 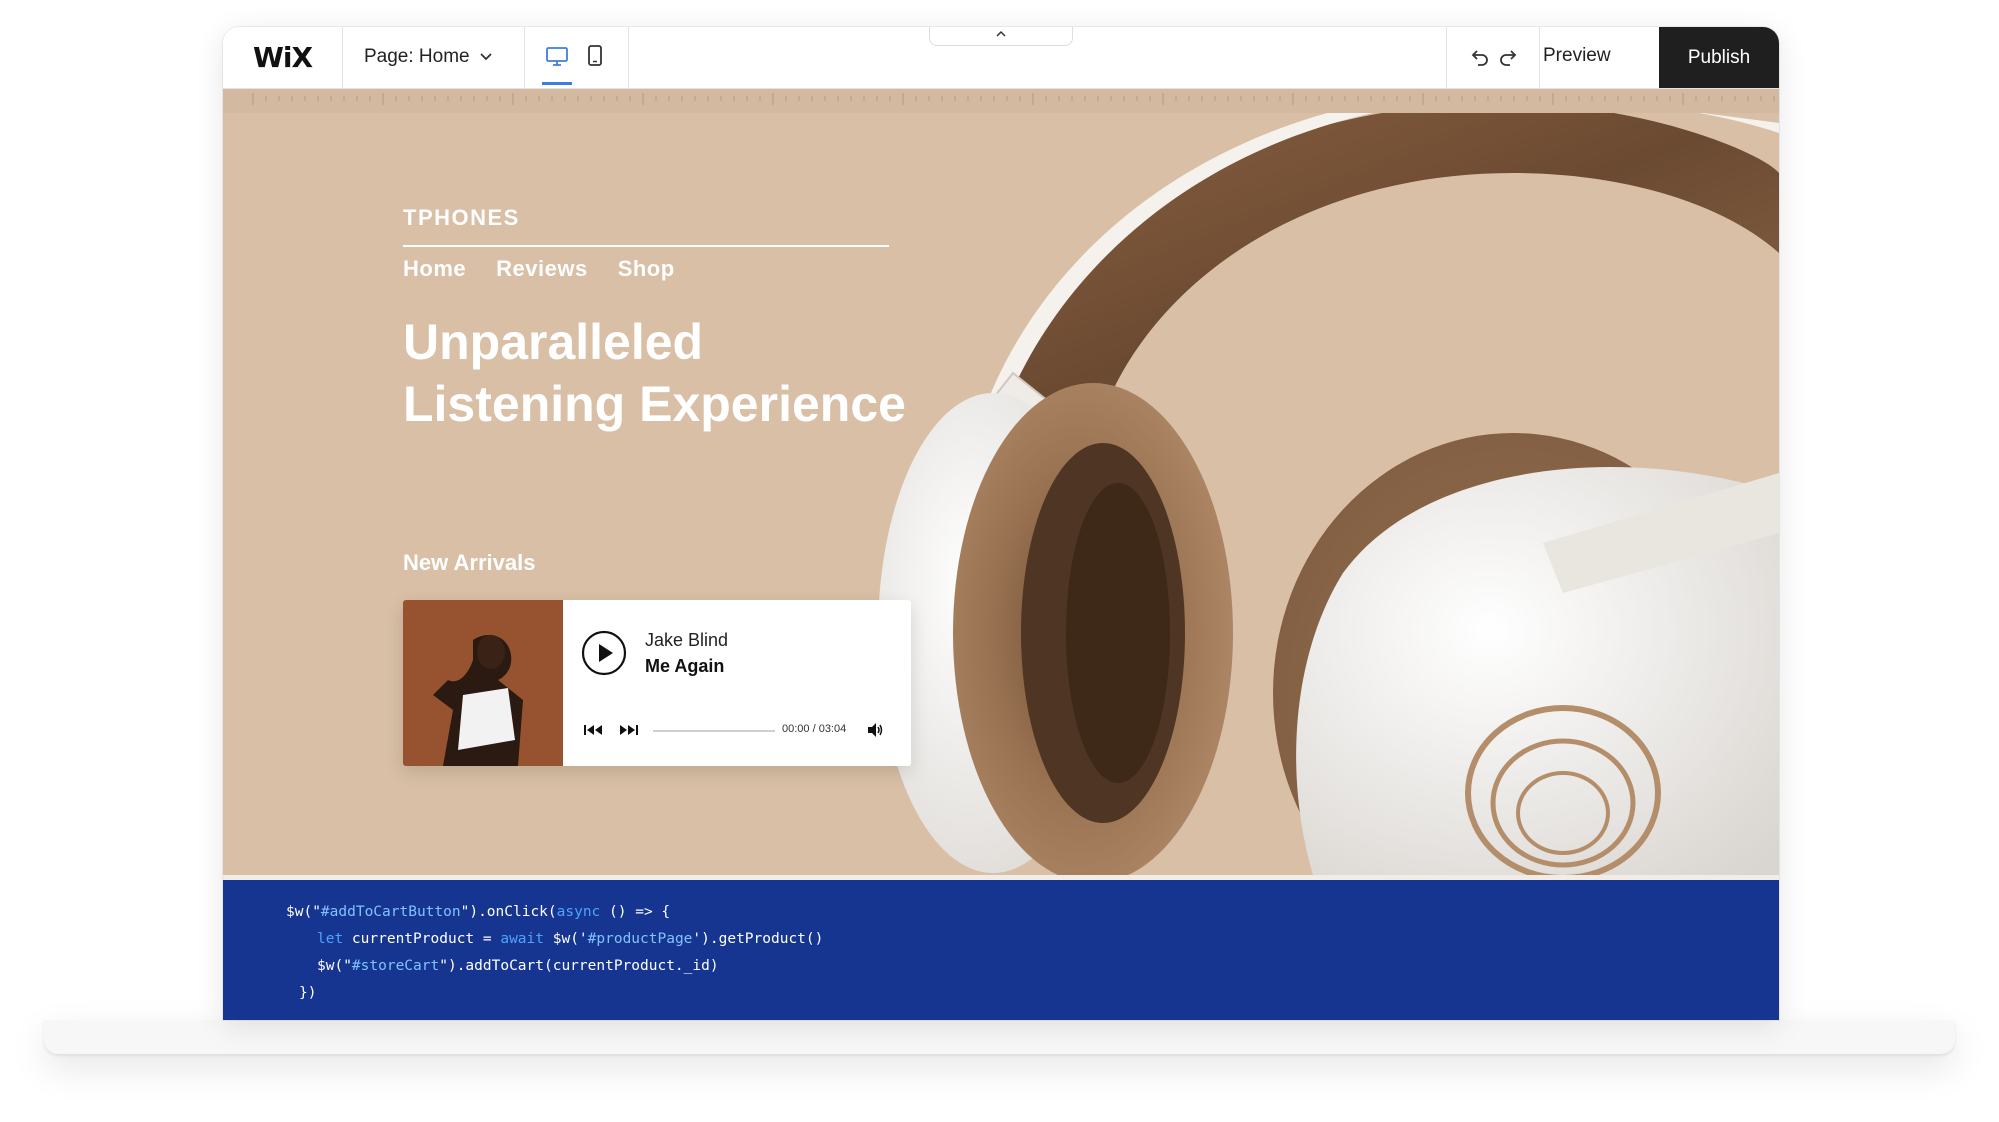 I want to click on site-nav: Home Reviews Shop, so click(x=539, y=269).